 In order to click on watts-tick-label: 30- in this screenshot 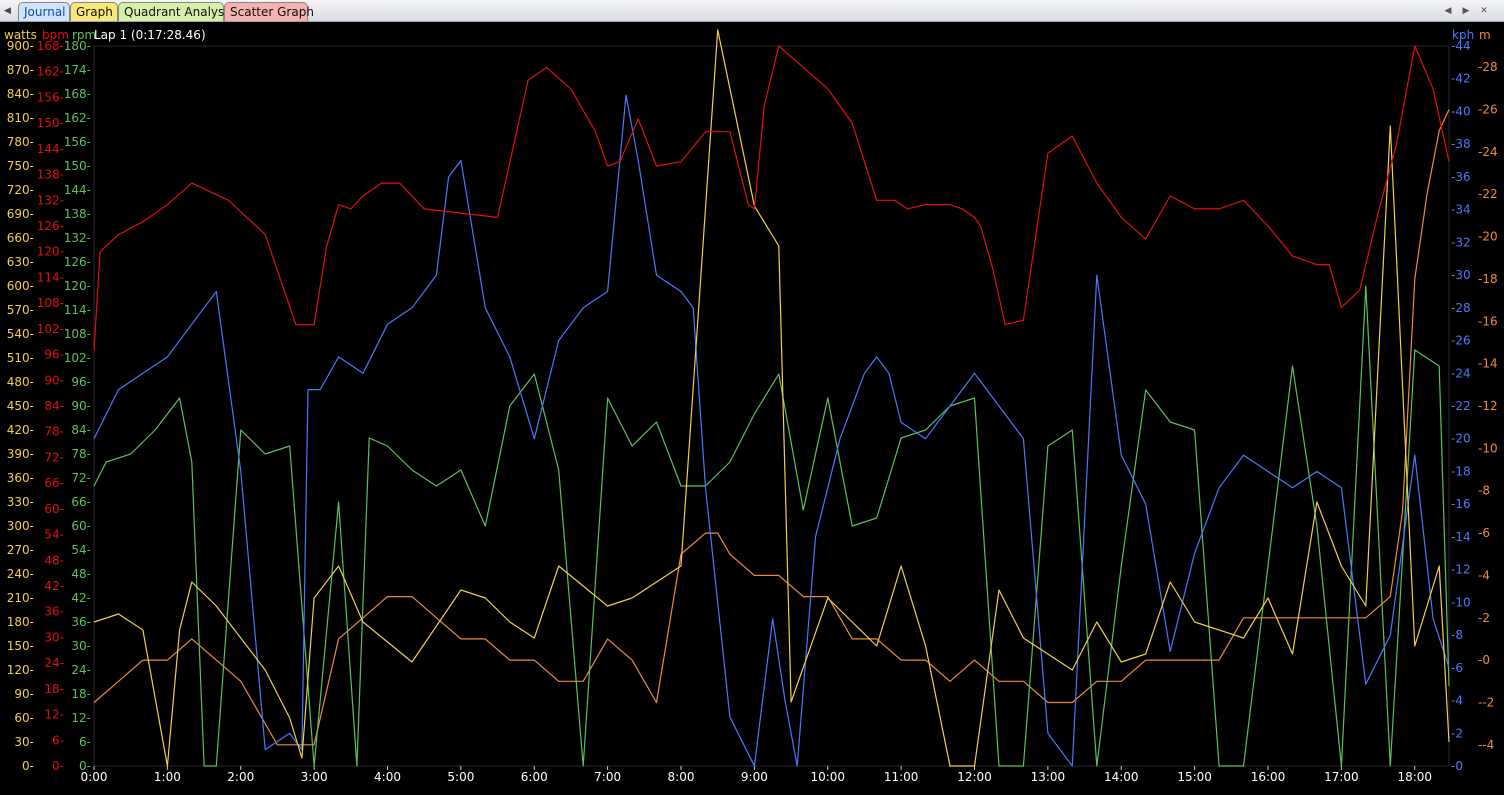, I will do `click(24, 742)`.